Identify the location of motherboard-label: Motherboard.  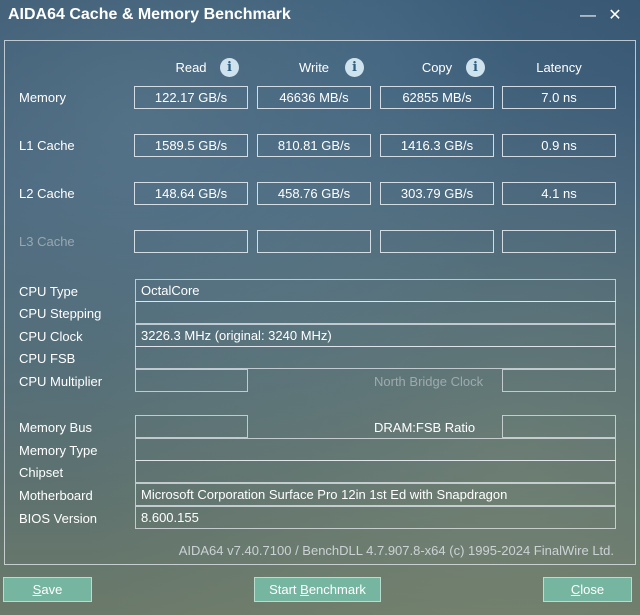
(56, 495).